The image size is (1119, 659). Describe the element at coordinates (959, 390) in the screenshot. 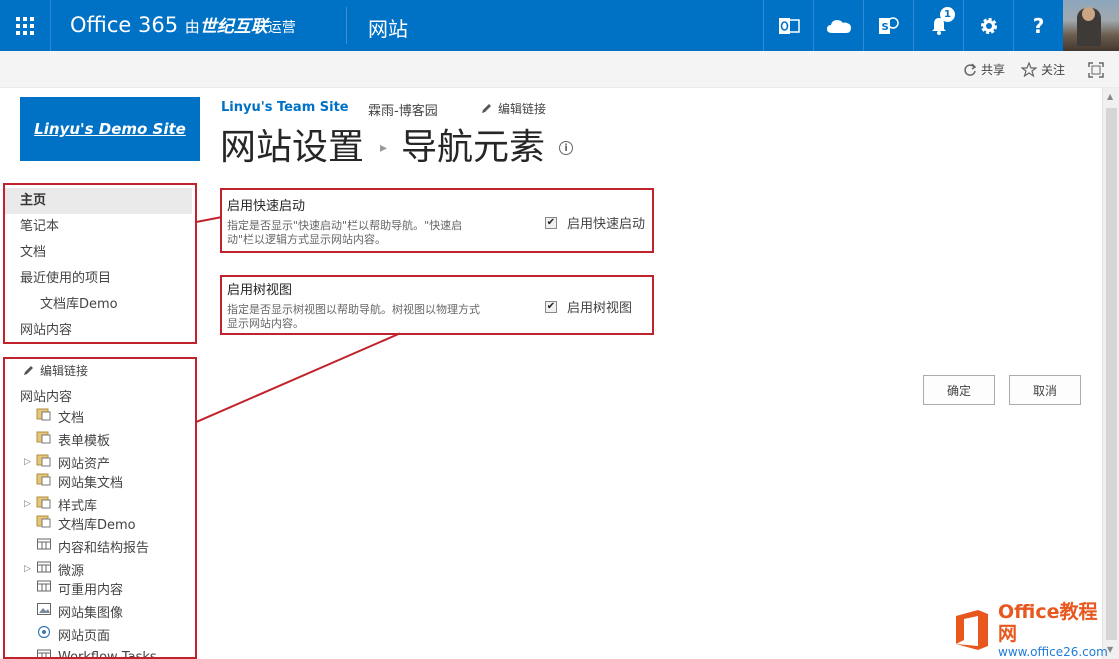

I see `ok-button: 确定` at that location.